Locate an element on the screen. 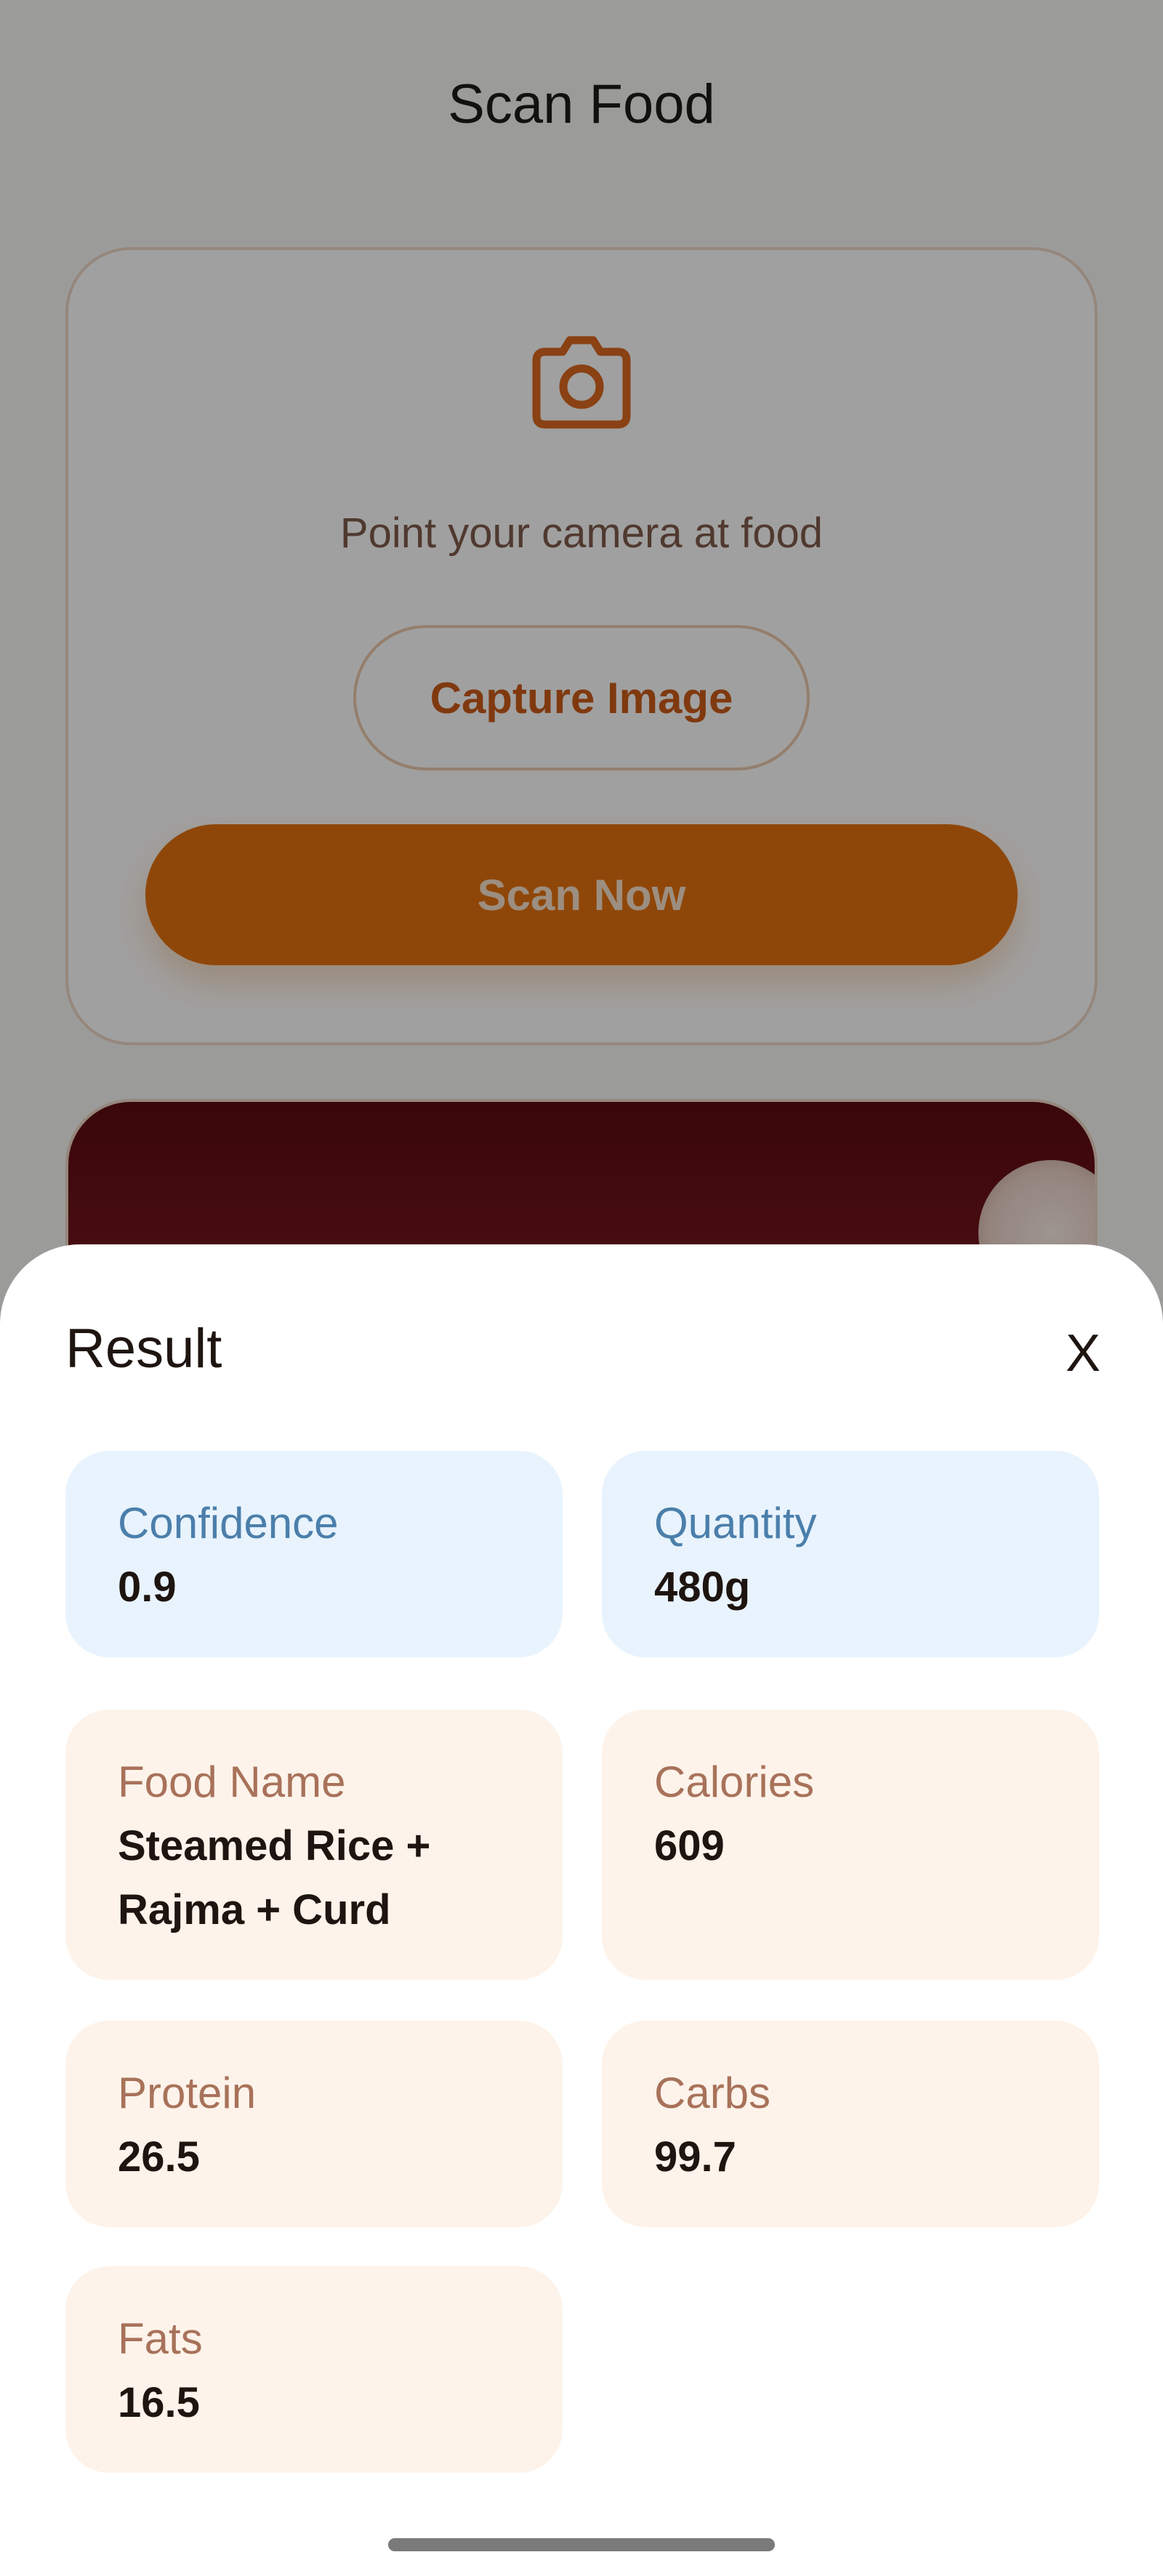 The width and height of the screenshot is (1163, 2576). carbs-label: Carbs is located at coordinates (712, 2093).